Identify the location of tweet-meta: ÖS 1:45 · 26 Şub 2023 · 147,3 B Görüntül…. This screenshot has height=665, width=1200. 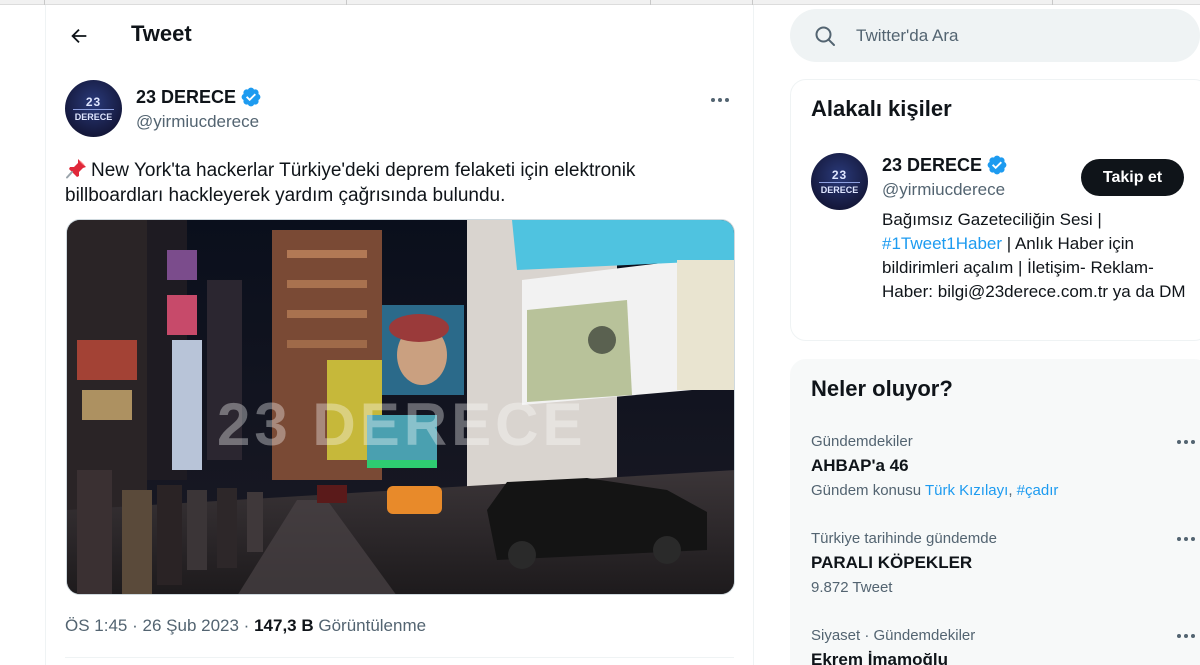
(245, 626).